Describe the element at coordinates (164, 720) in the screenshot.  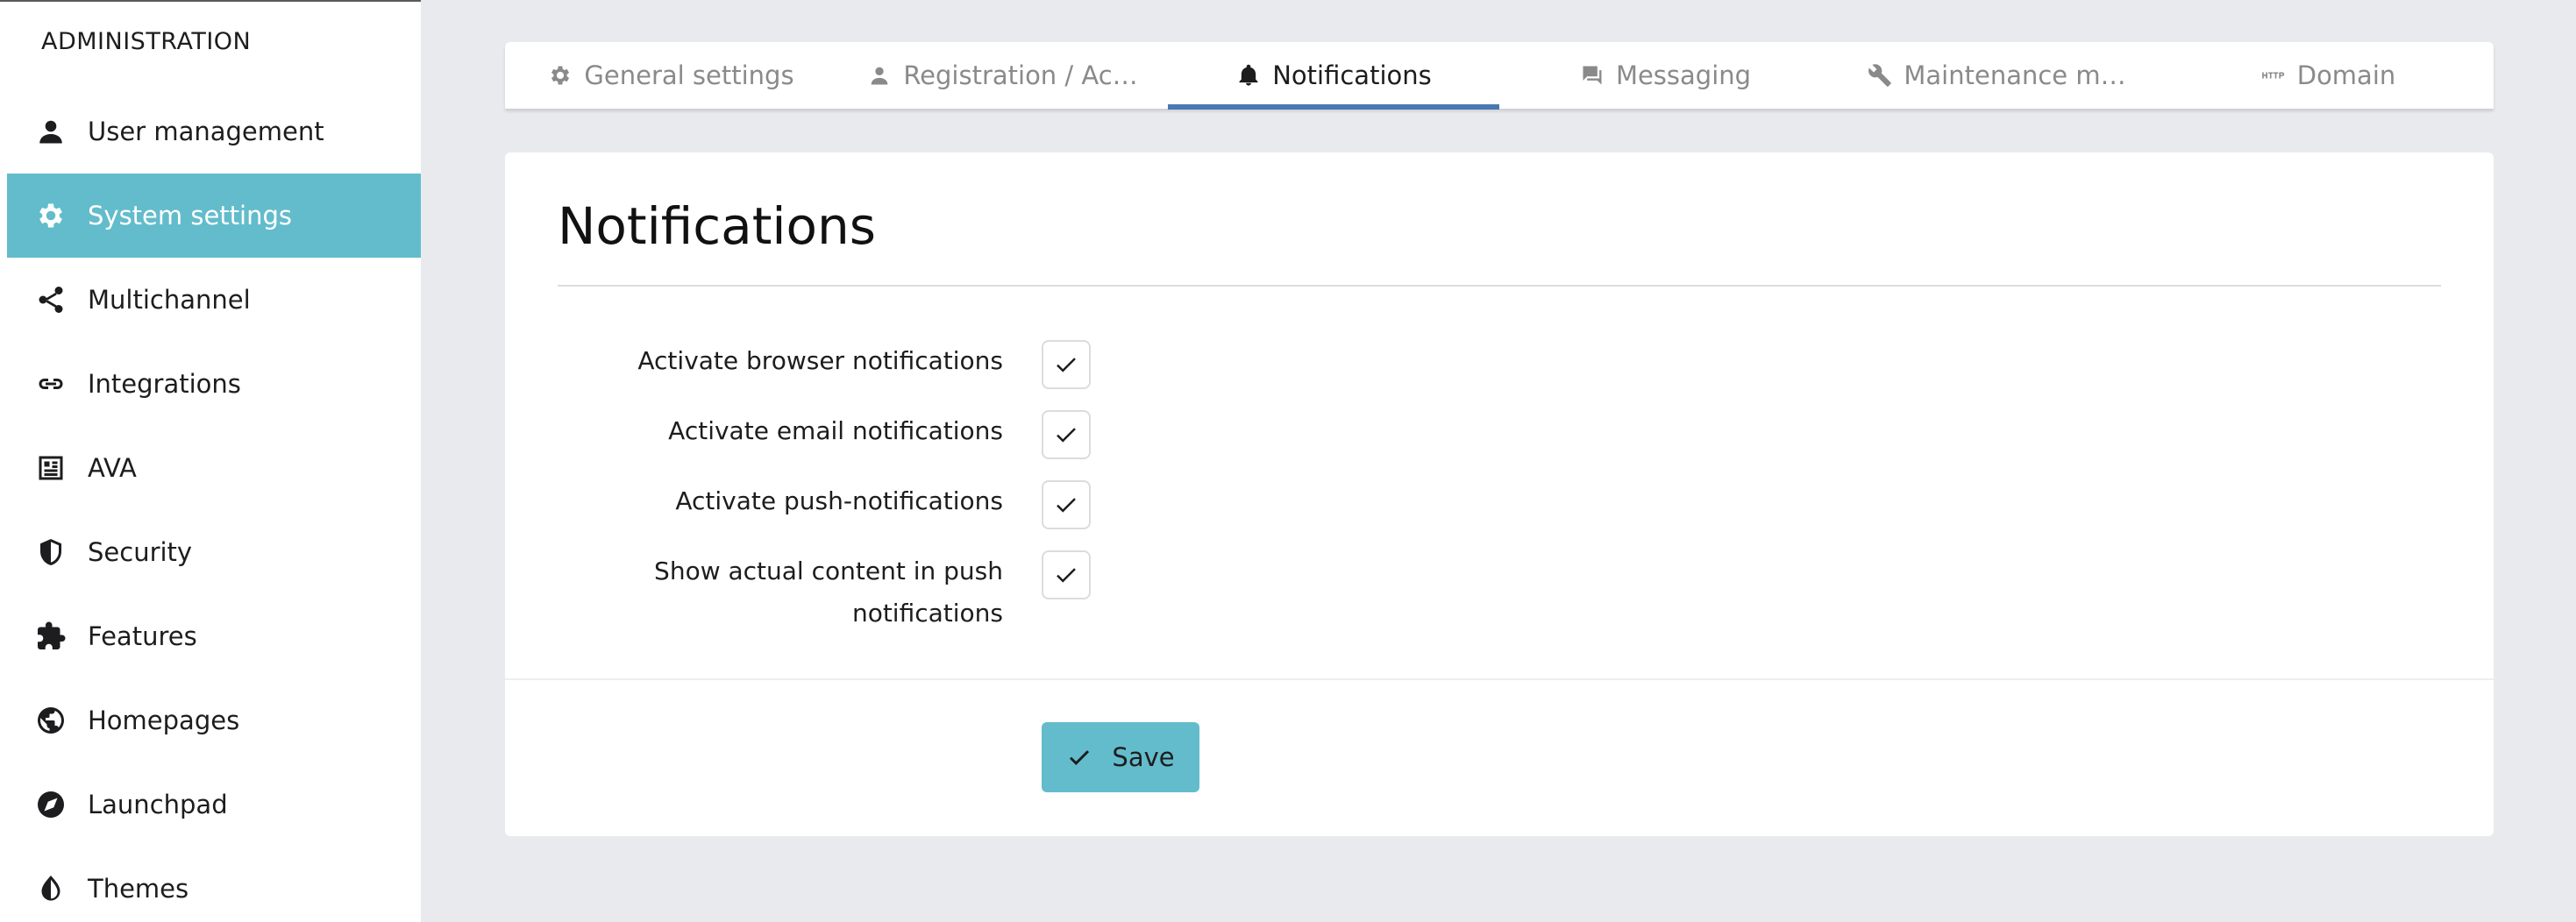
I see `sidebar-item-label: Homepages` at that location.